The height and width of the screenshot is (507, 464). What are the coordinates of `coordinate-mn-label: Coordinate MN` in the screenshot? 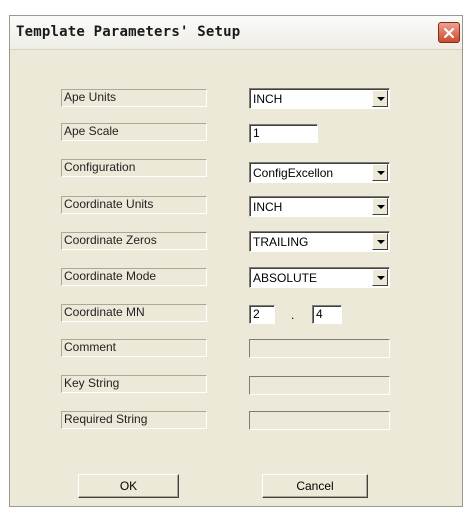 It's located at (134, 313).